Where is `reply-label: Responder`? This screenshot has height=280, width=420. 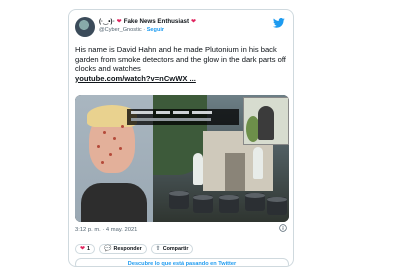
reply-label: Responder is located at coordinates (127, 248).